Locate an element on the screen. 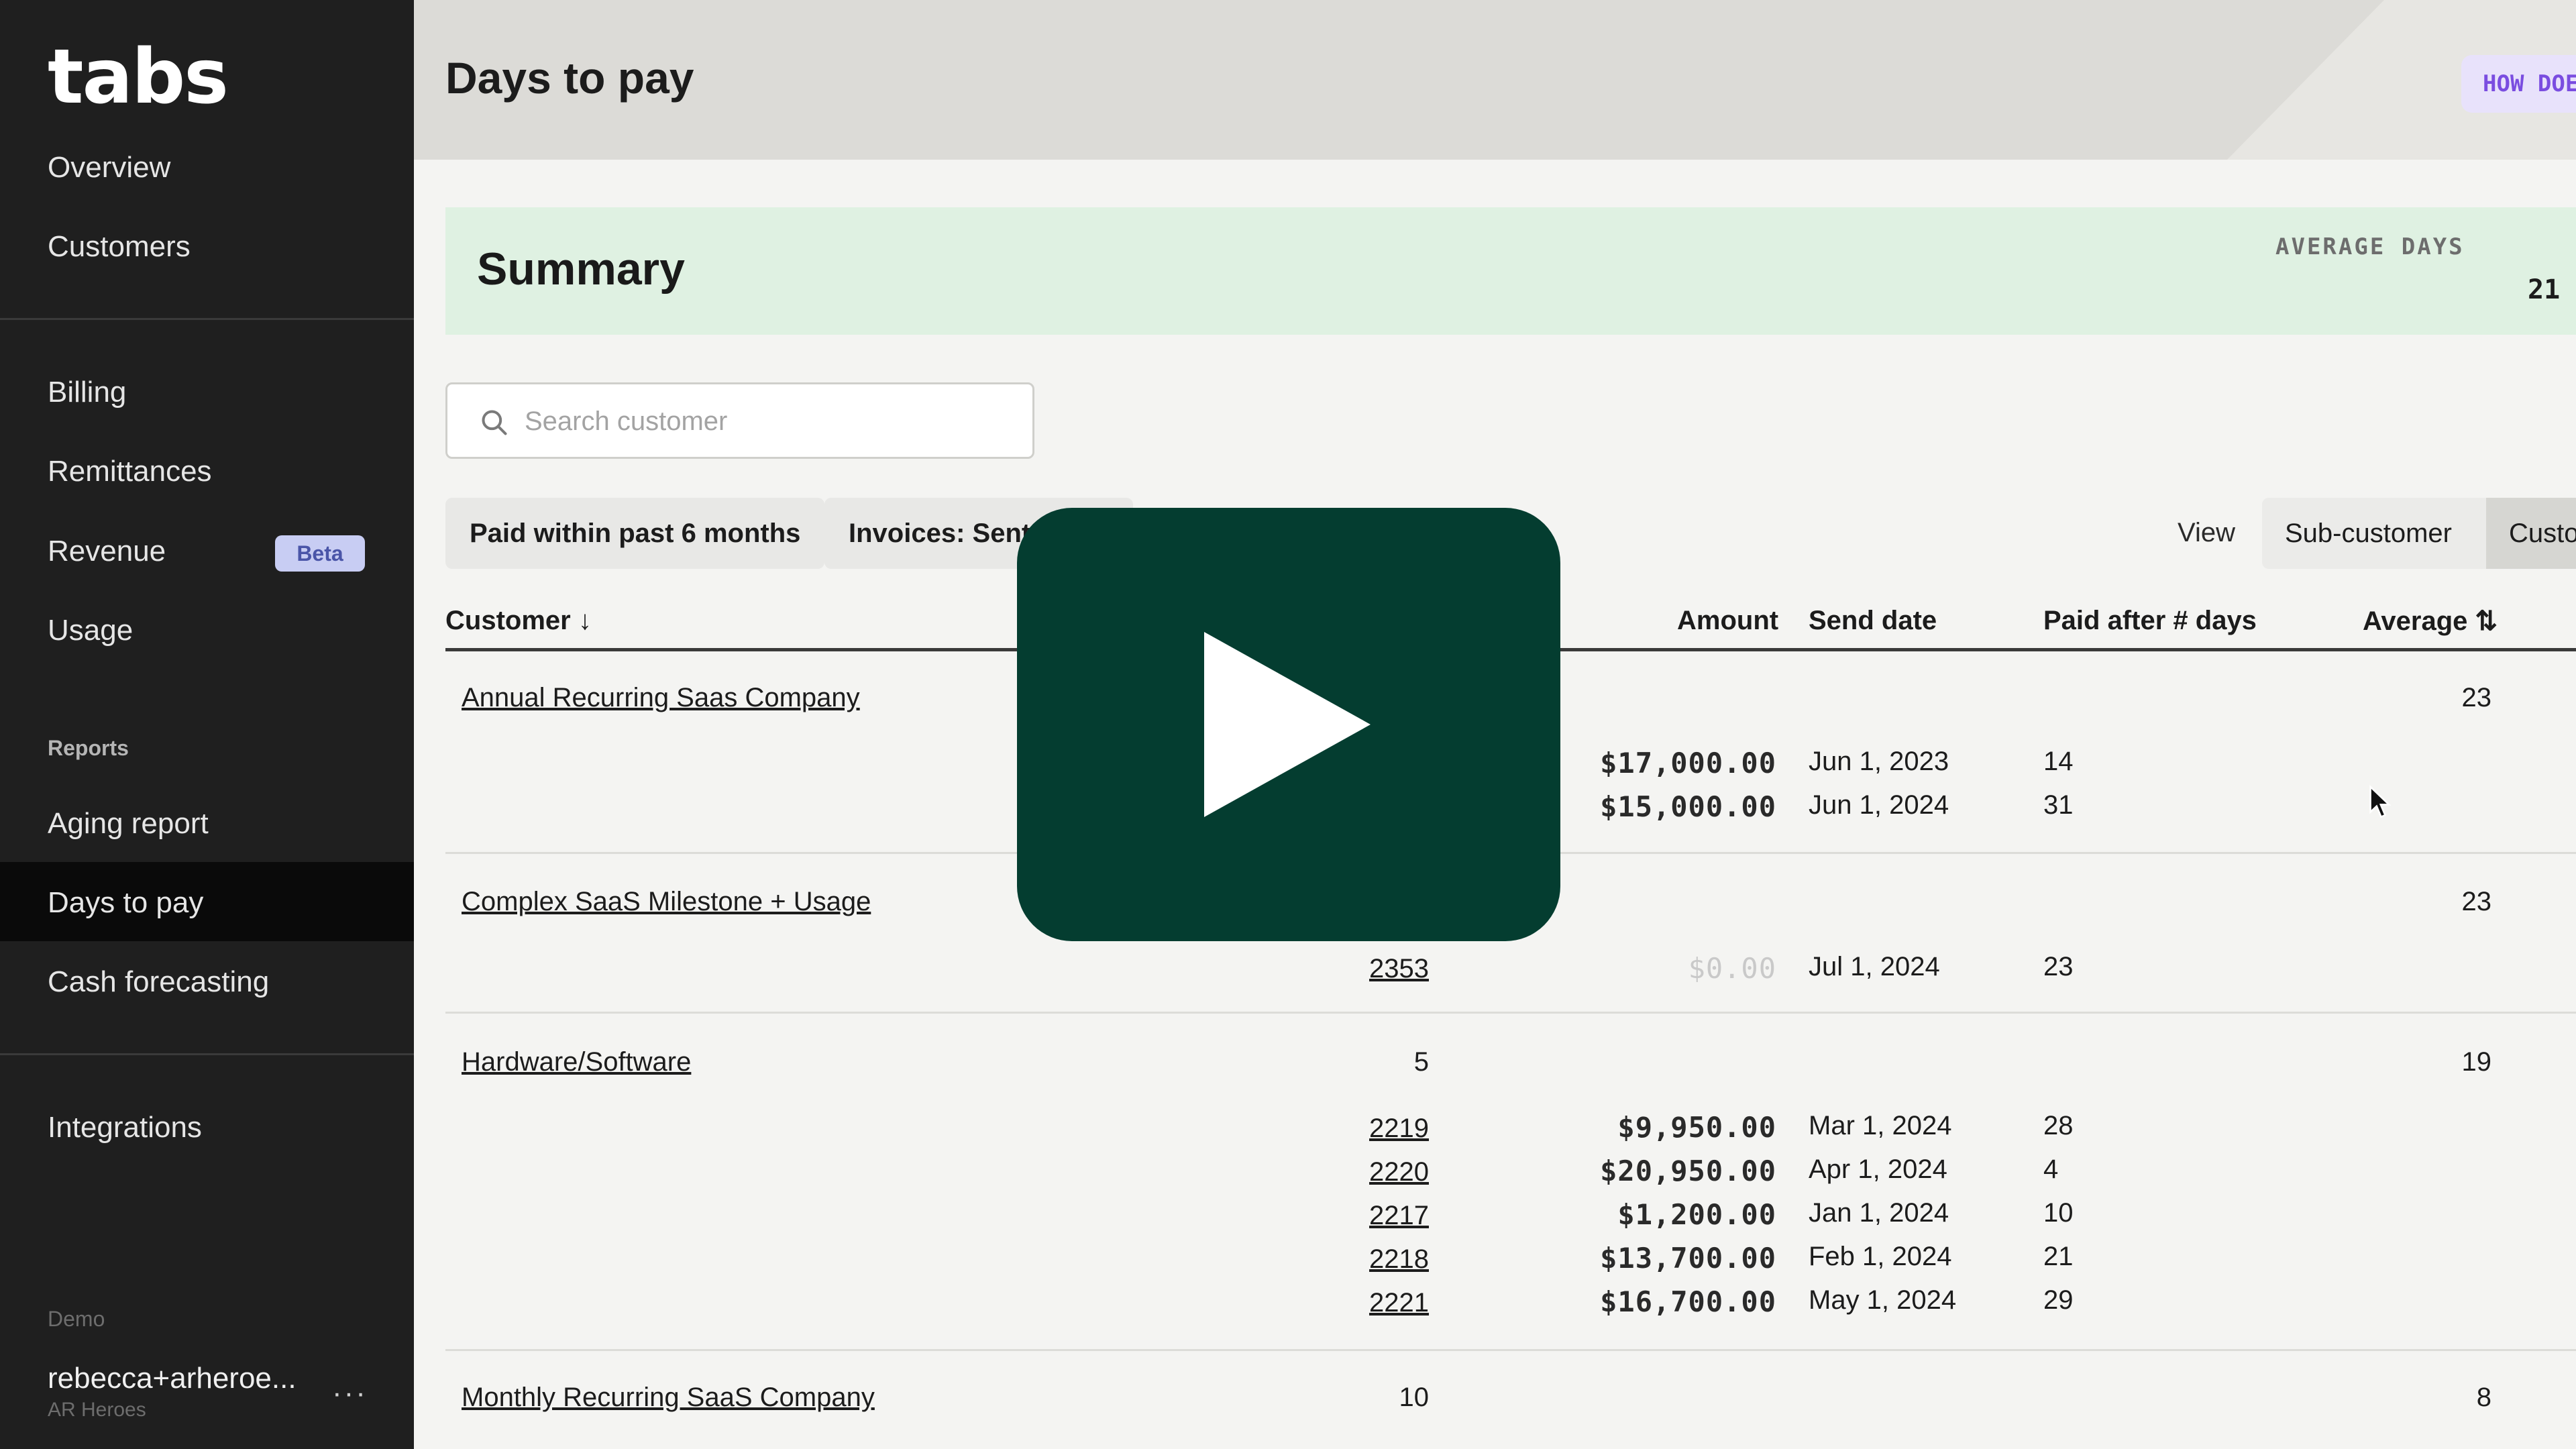  customer-link: Annual Recurring Saas Company is located at coordinates (661, 698).